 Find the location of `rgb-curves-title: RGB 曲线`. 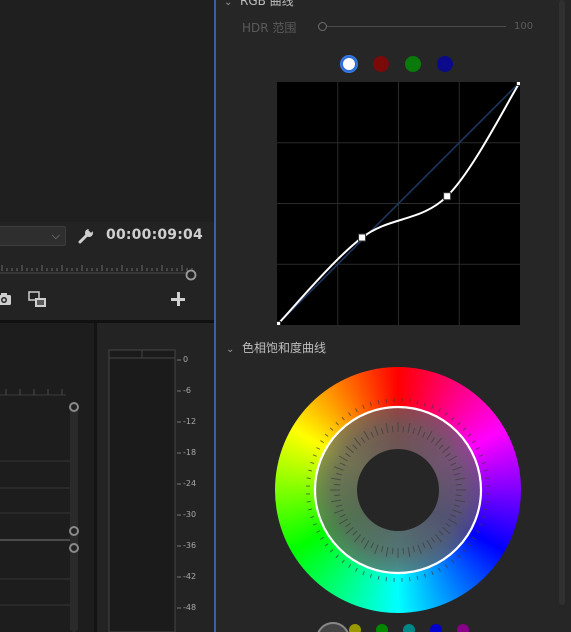

rgb-curves-title: RGB 曲线 is located at coordinates (267, 4).